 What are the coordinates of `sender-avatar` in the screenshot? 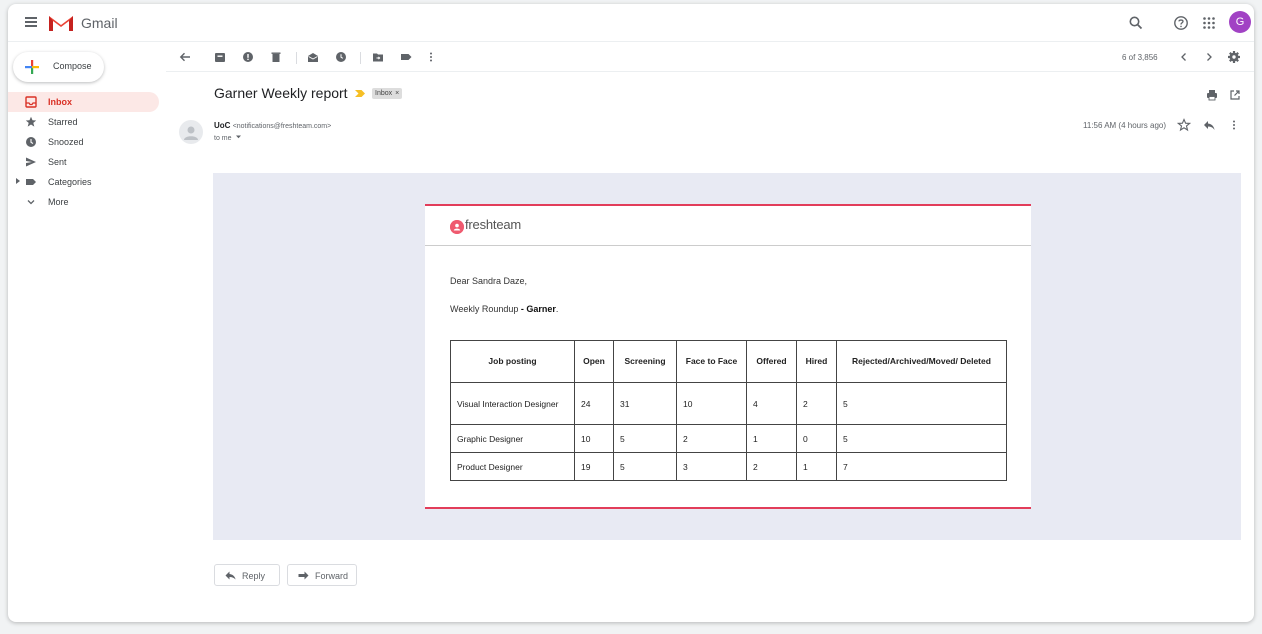 It's located at (191, 132).